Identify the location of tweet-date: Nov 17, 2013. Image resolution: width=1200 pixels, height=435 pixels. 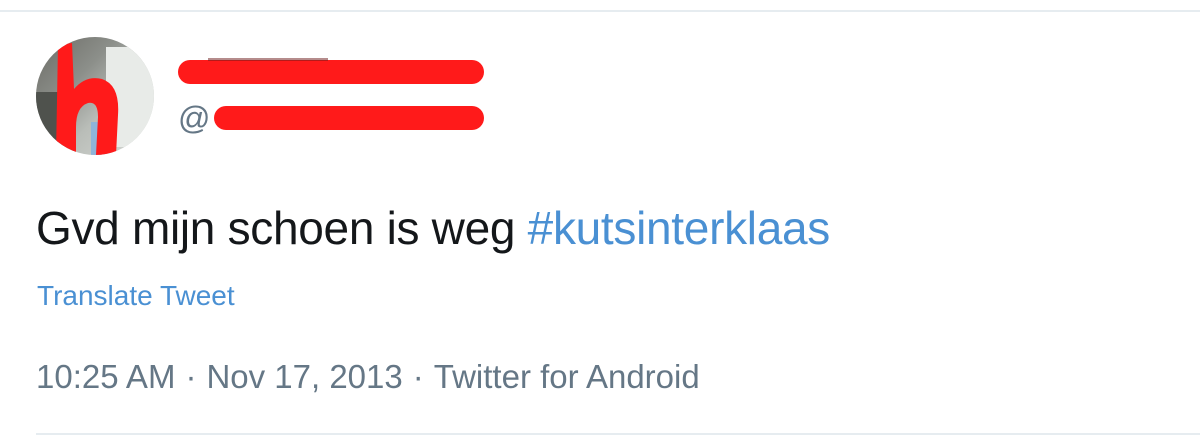
(304, 376).